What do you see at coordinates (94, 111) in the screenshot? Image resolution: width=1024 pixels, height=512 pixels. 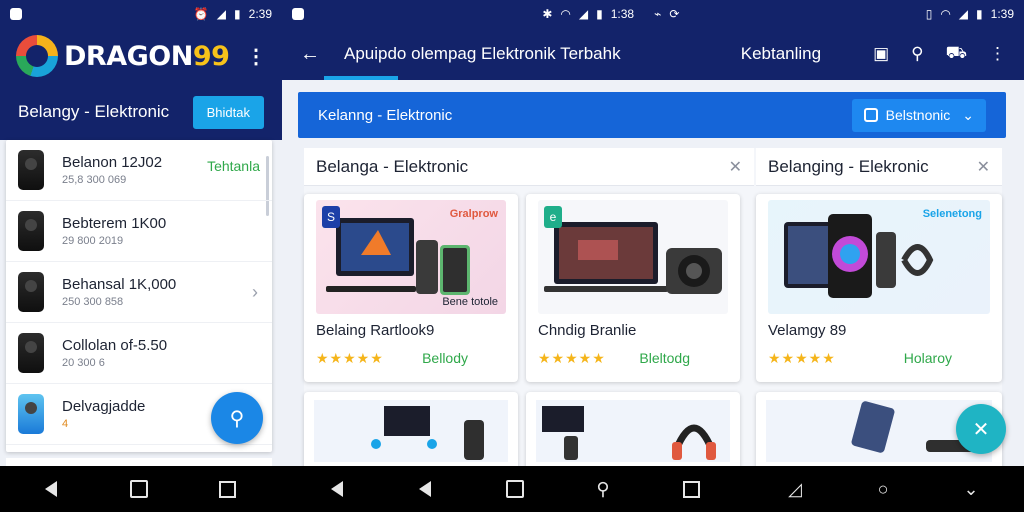 I see `category-title: Belangy - Elektronic` at bounding box center [94, 111].